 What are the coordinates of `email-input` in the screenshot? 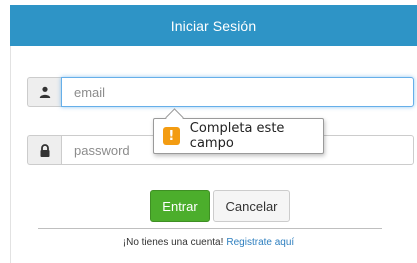 It's located at (237, 92).